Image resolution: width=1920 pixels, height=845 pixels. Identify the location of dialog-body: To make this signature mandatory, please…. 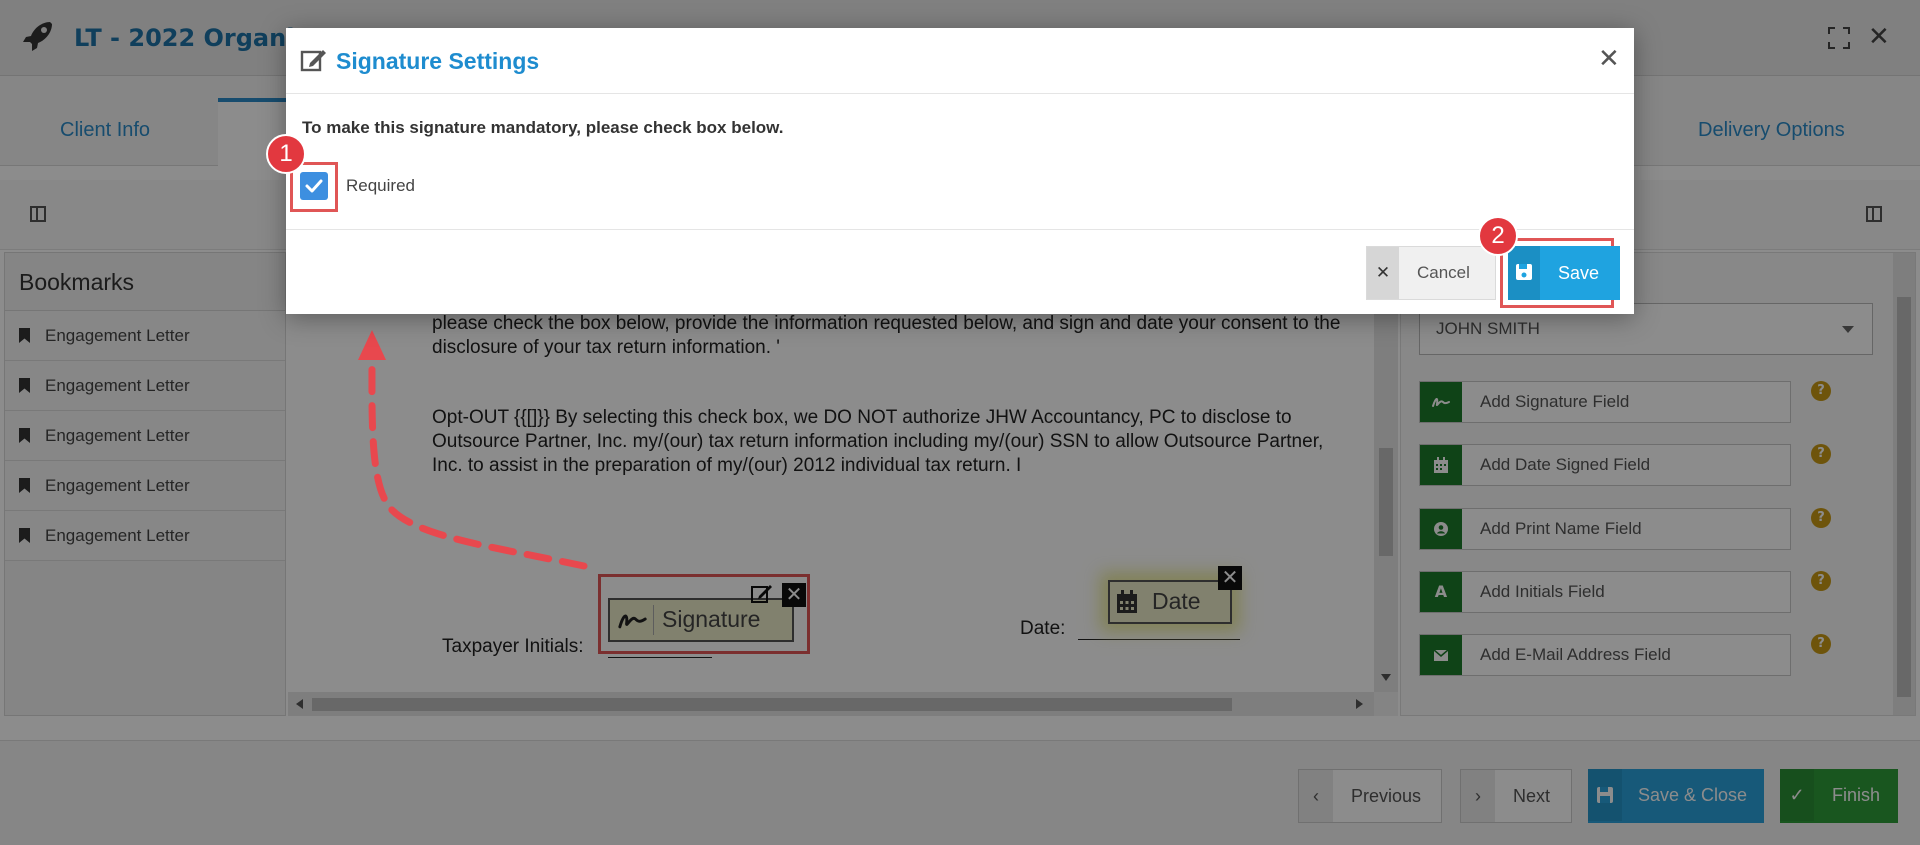
(960, 162).